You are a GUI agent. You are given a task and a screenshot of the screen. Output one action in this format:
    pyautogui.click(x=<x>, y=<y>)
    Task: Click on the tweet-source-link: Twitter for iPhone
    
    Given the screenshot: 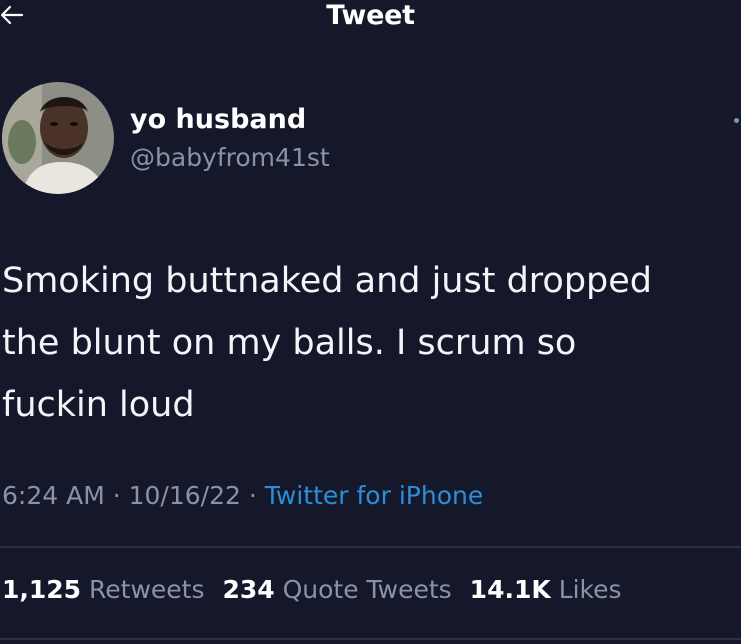 What is the action you would take?
    pyautogui.click(x=374, y=495)
    